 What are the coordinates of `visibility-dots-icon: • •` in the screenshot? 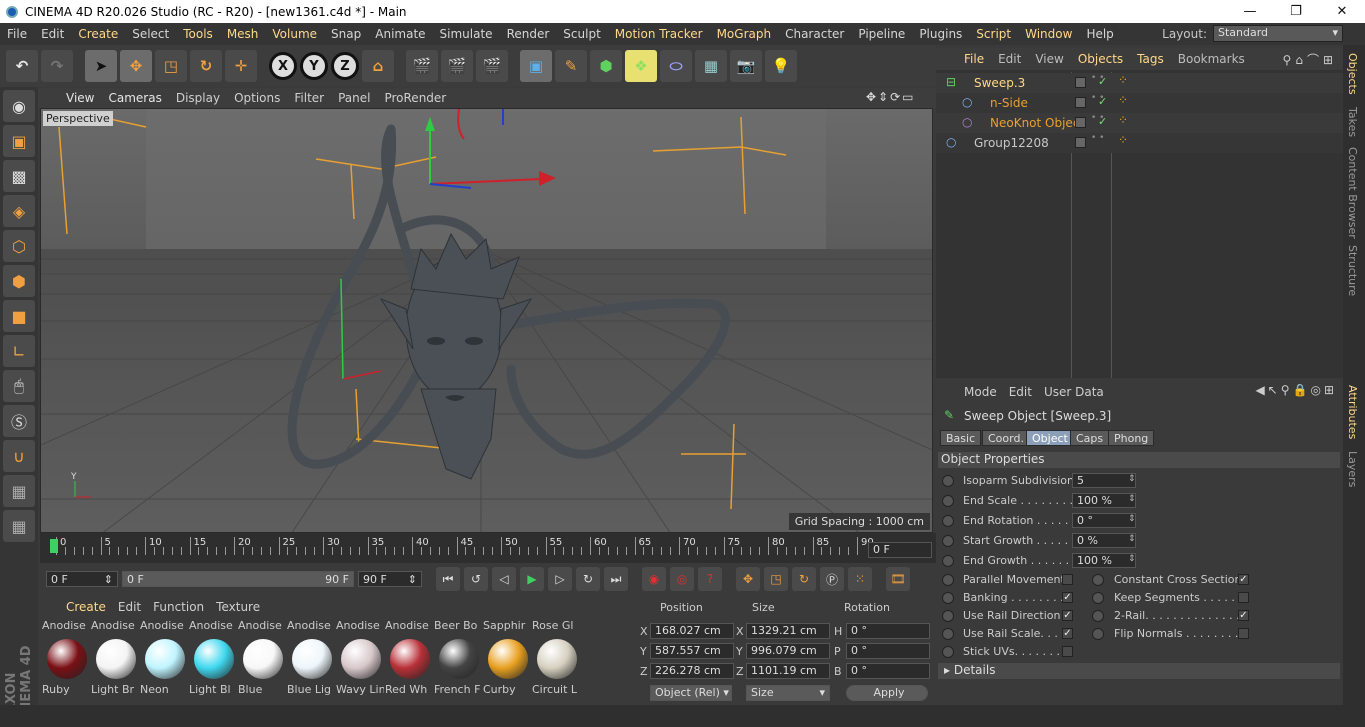 It's located at (1097, 138).